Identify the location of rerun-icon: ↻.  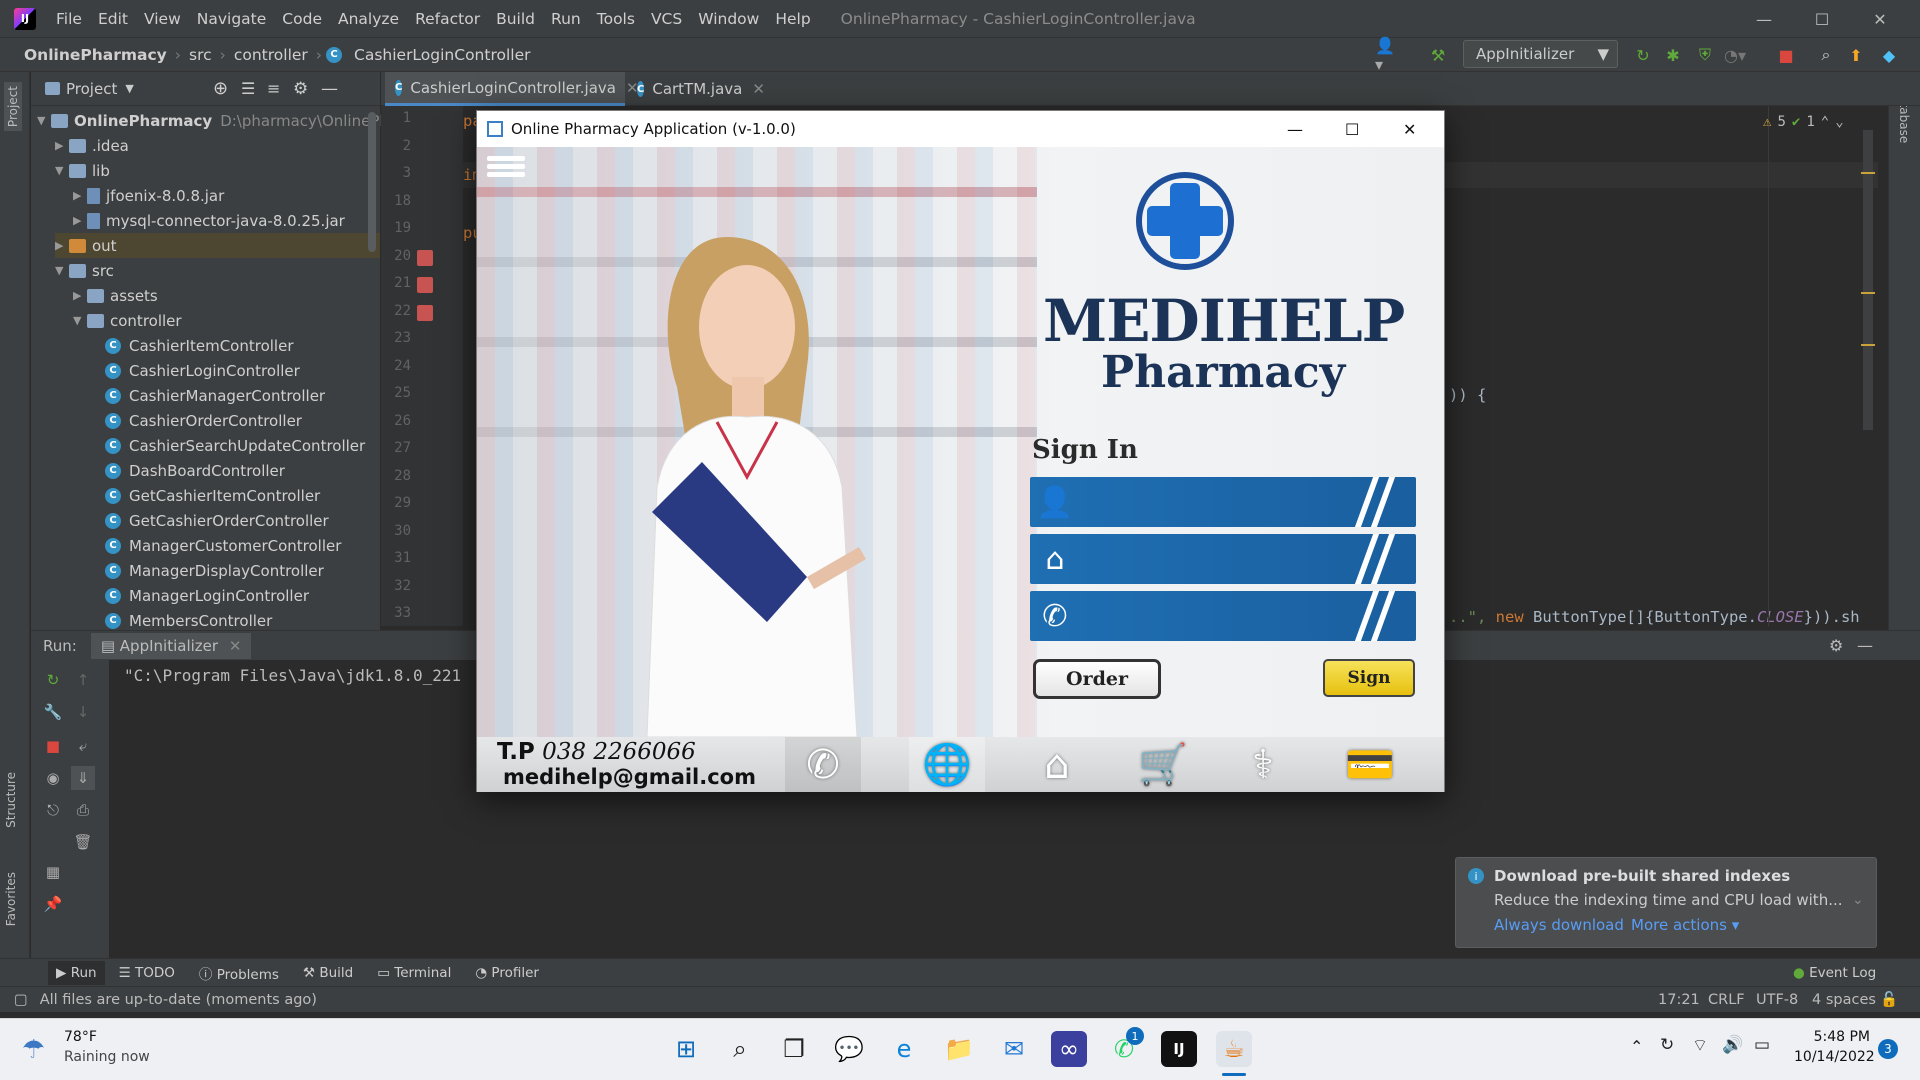
(53, 680).